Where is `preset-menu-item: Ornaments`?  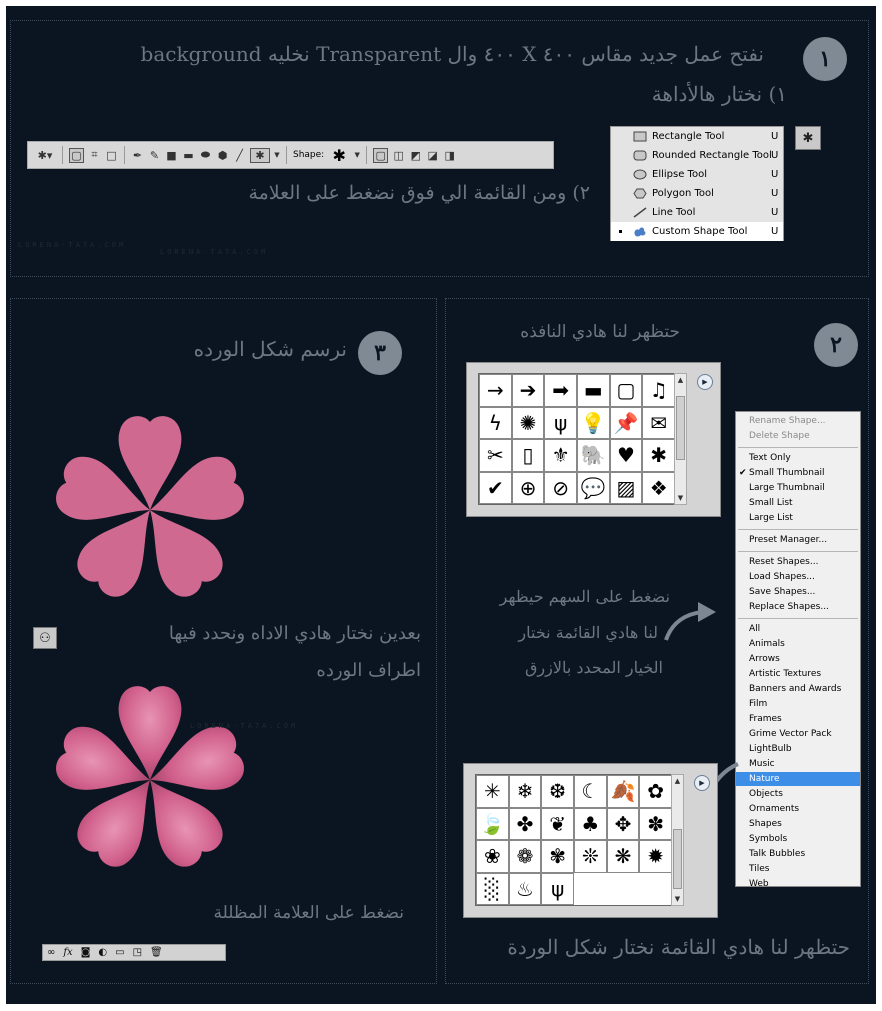
preset-menu-item: Ornaments is located at coordinates (798, 809).